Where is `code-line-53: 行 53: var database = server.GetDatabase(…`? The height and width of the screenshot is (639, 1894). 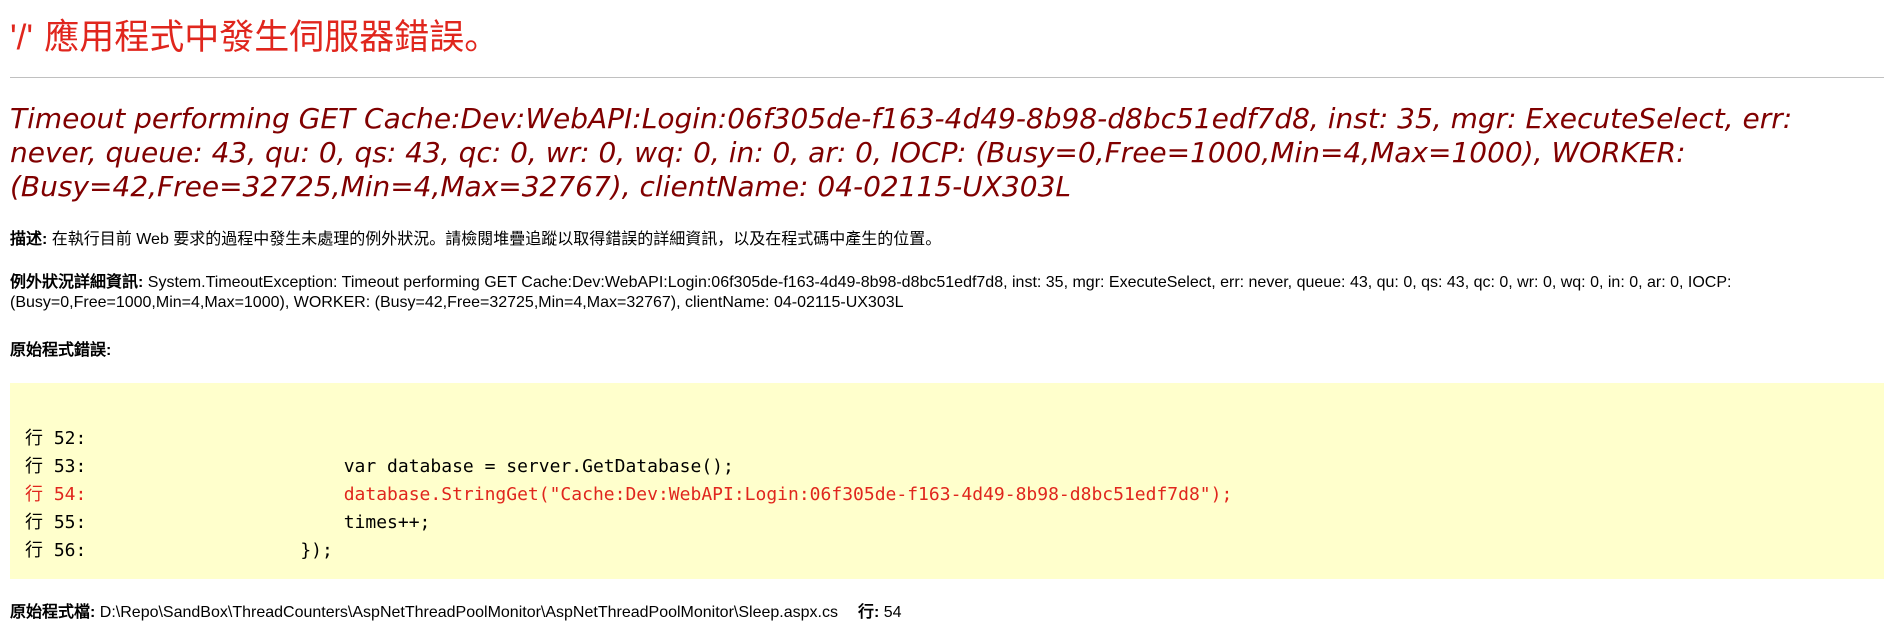
code-line-53: 行 53: var database = server.GetDatabase(… is located at coordinates (954, 467).